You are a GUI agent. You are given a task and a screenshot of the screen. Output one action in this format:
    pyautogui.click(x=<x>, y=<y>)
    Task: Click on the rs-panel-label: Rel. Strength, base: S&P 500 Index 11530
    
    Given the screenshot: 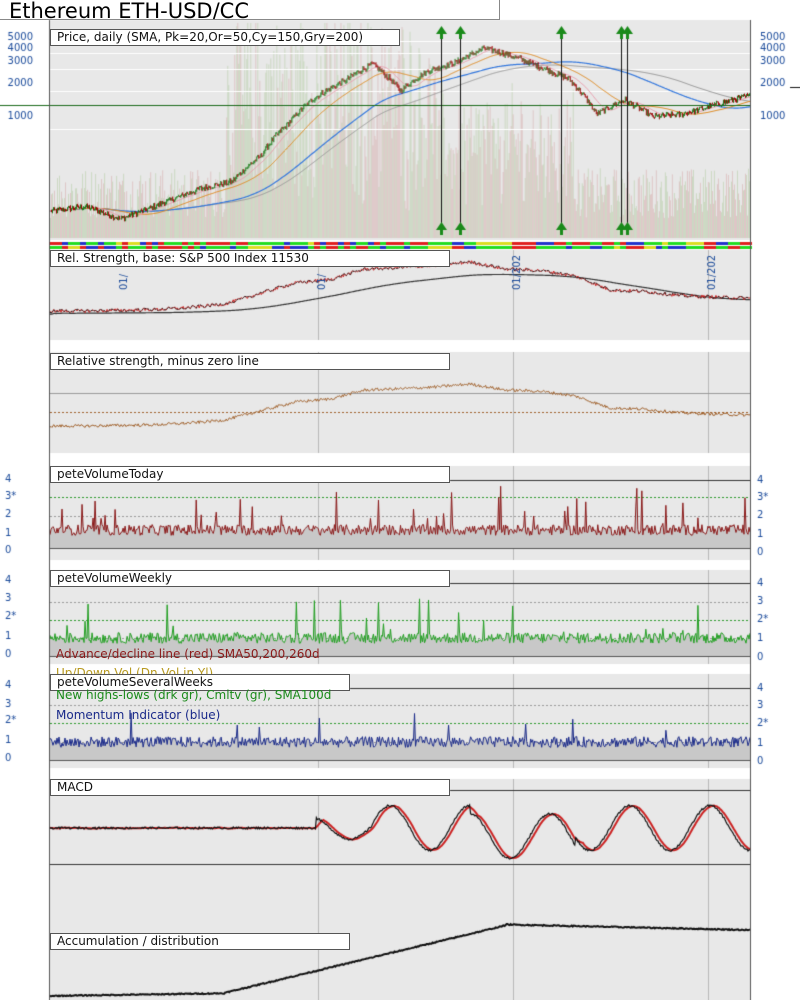 What is the action you would take?
    pyautogui.click(x=250, y=258)
    